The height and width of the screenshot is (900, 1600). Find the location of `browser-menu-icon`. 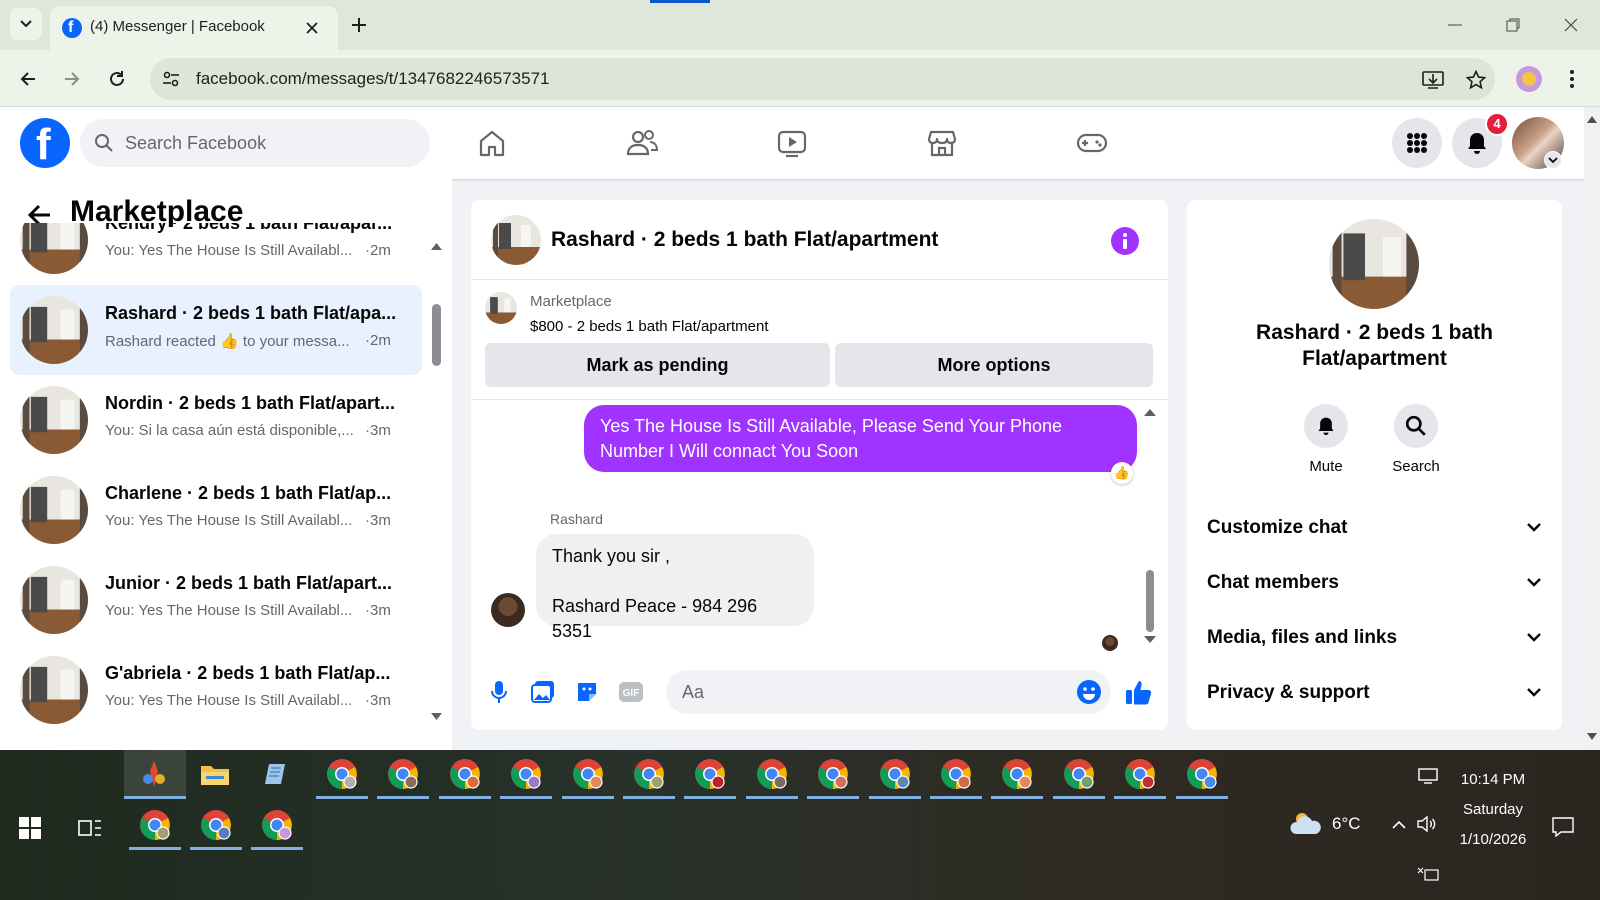

browser-menu-icon is located at coordinates (1572, 79).